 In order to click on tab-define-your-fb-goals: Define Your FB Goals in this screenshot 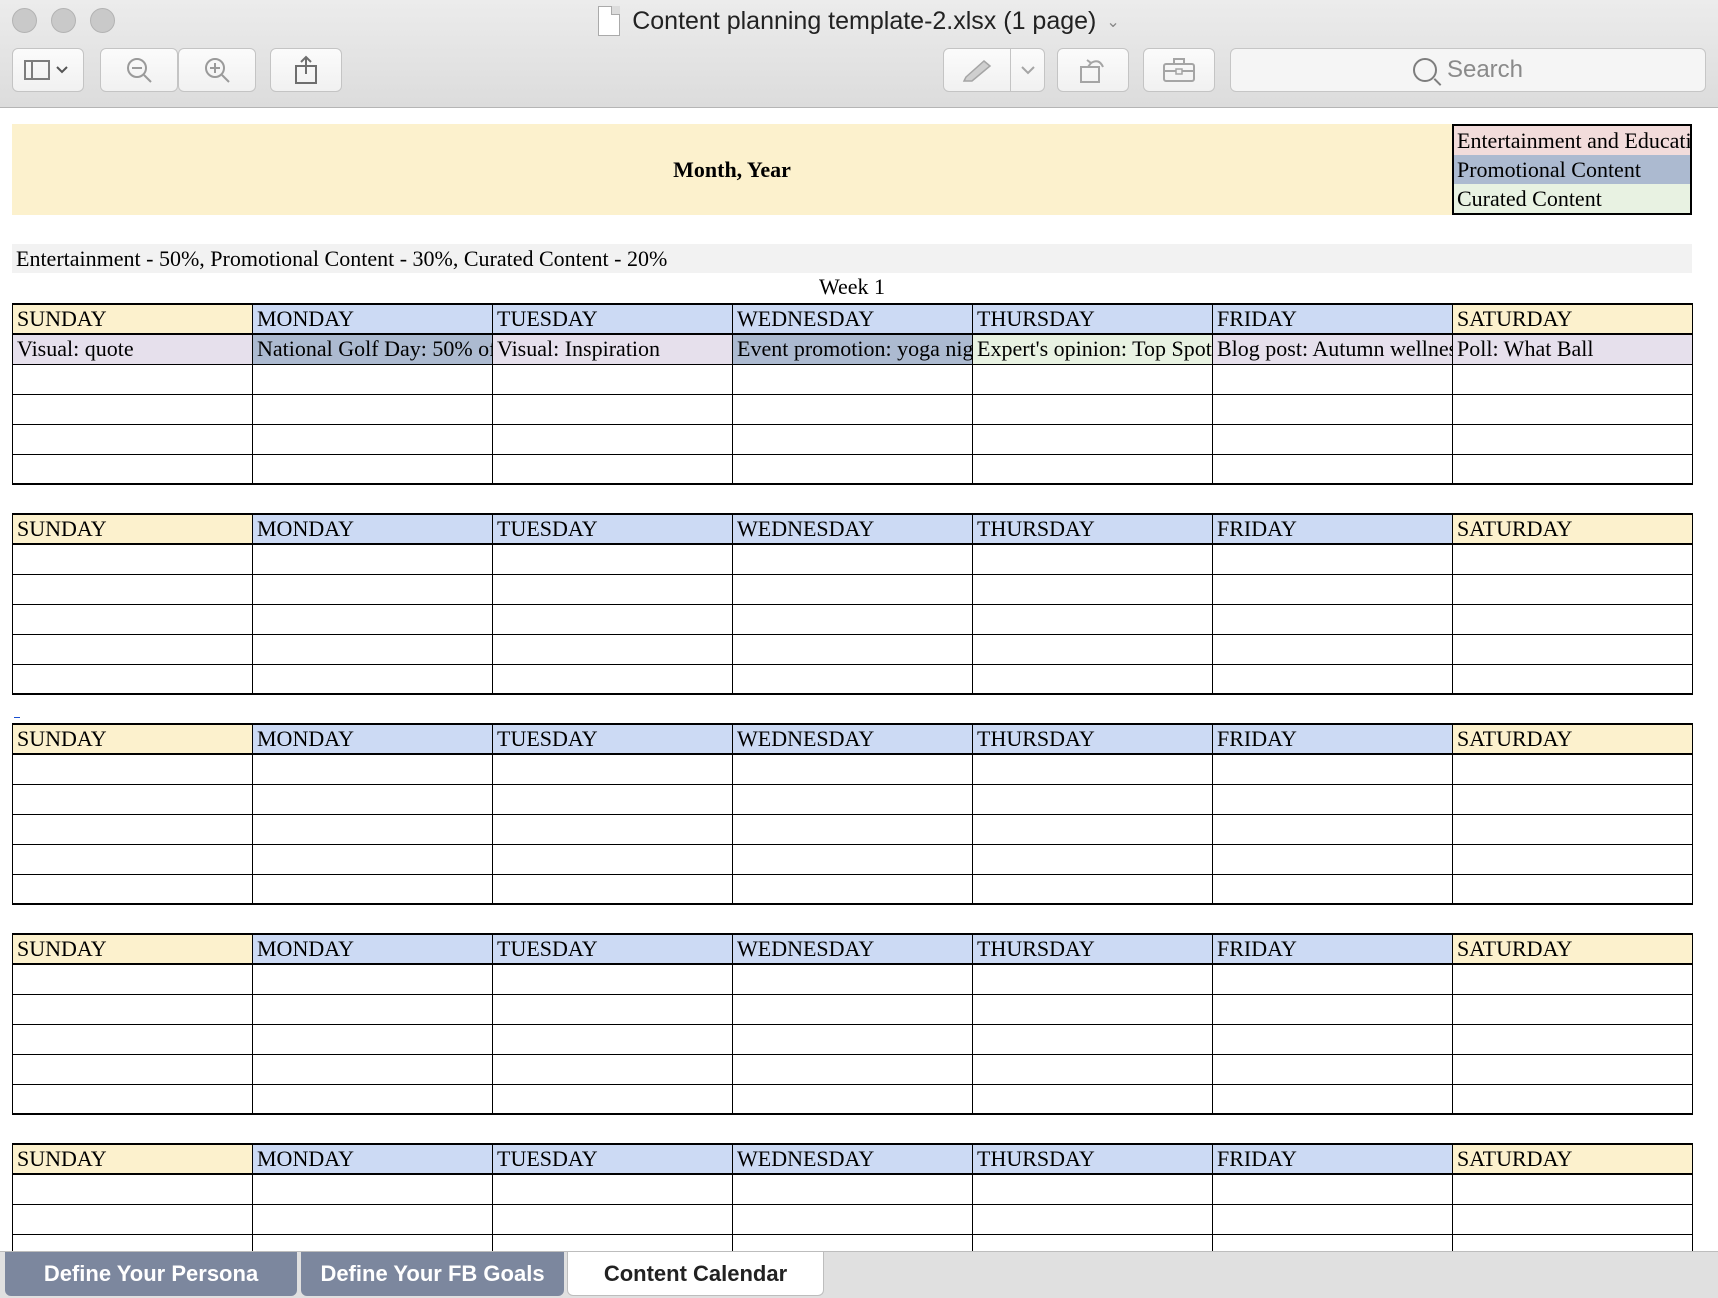, I will do `click(432, 1274)`.